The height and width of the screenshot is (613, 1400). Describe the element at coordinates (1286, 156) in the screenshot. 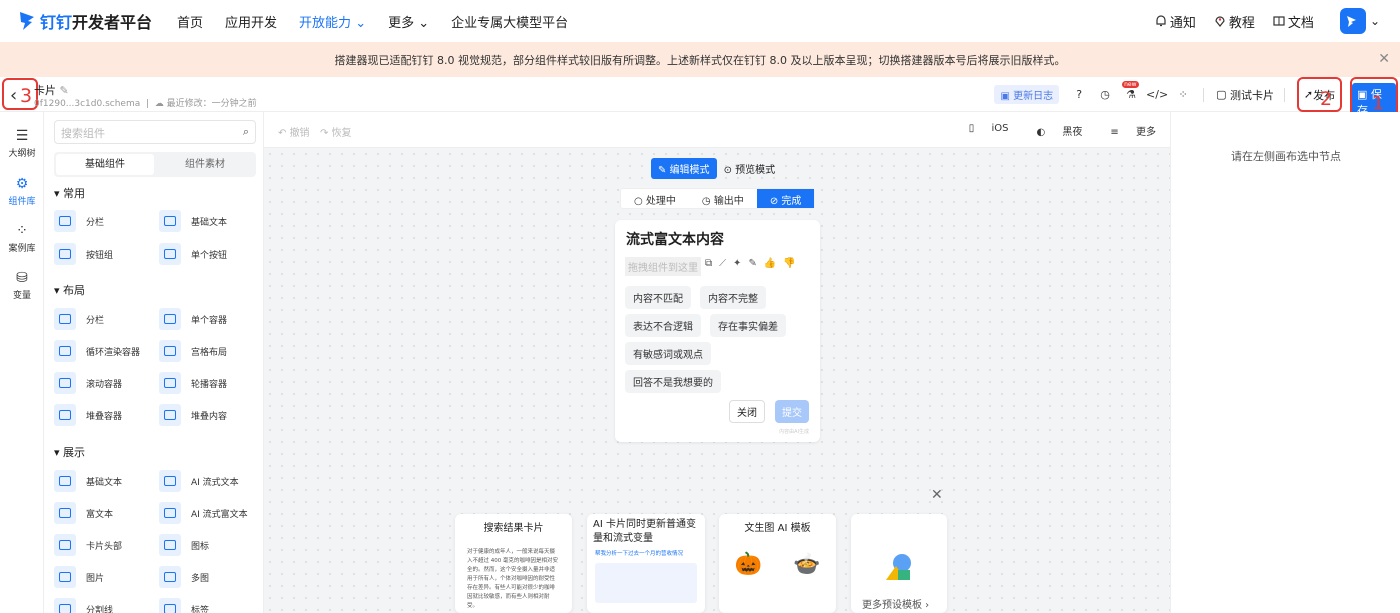

I see `empty-selection-message: 请在左侧画布选中节点` at that location.